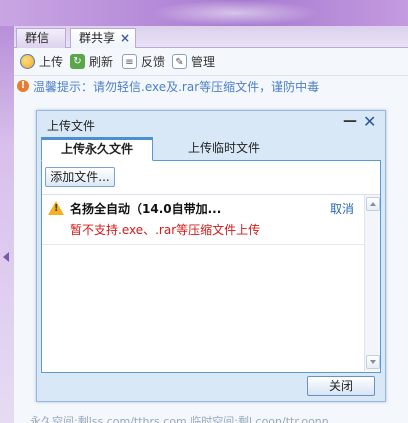 The image size is (408, 423). Describe the element at coordinates (373, 362) in the screenshot. I see `scroll-down-icon` at that location.